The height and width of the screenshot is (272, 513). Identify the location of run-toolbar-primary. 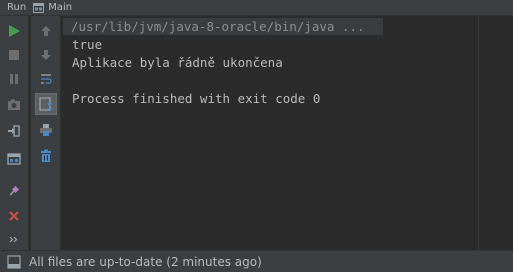
(14, 133).